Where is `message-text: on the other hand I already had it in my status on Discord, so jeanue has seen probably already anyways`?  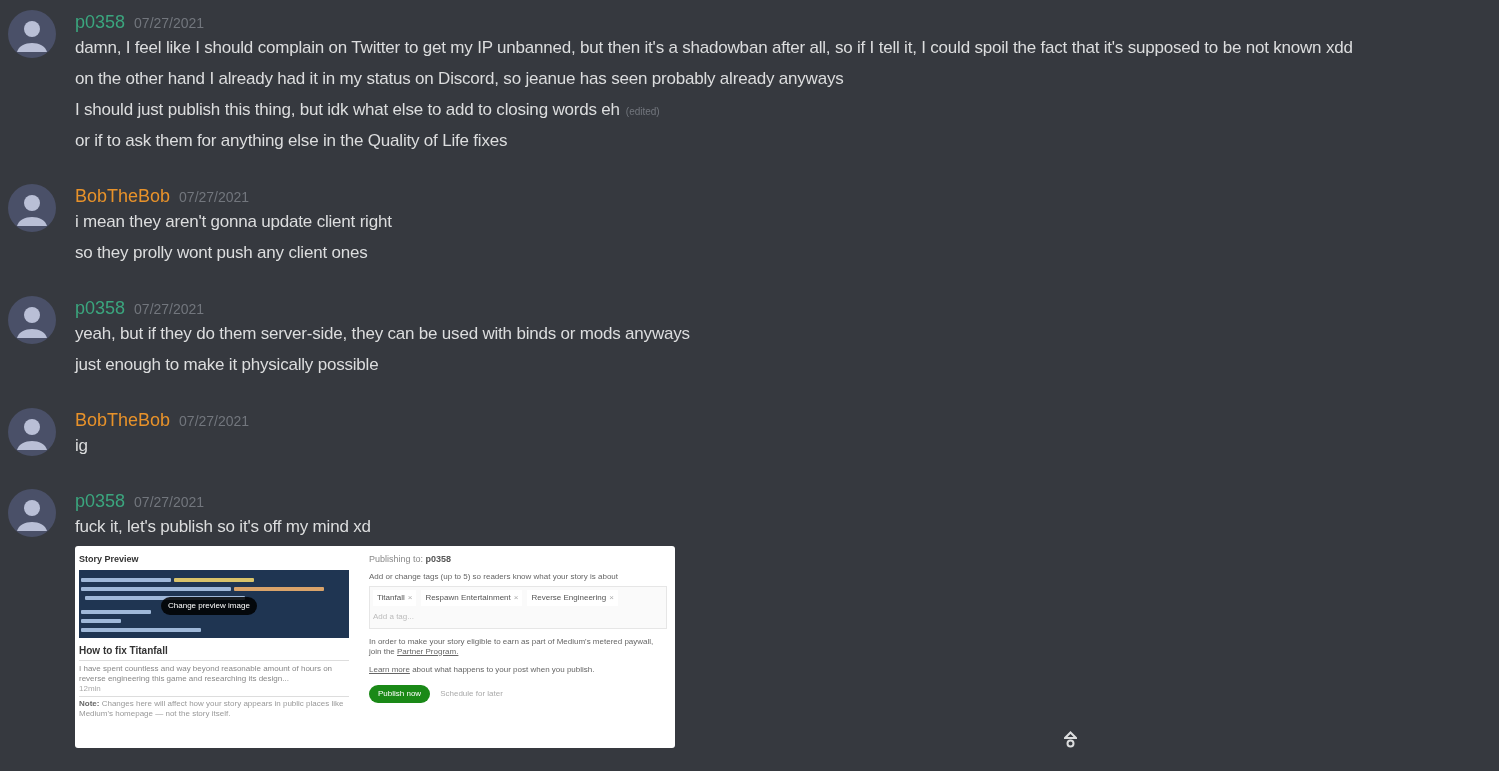 message-text: on the other hand I already had it in my status on Discord, so jeanue has seen probably already anyways is located at coordinates (459, 79).